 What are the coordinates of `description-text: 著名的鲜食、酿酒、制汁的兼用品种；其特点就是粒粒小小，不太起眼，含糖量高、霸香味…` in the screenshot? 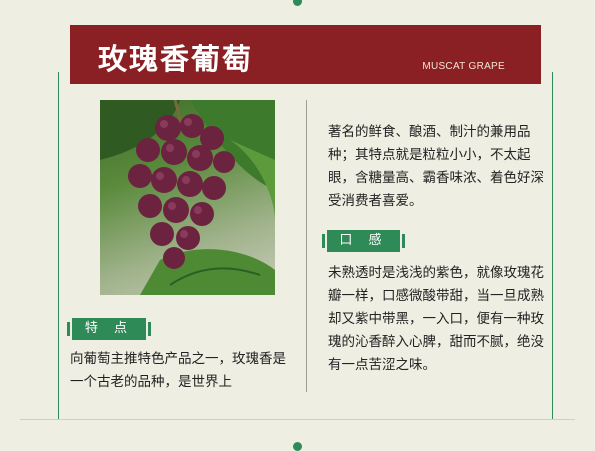 It's located at (436, 166).